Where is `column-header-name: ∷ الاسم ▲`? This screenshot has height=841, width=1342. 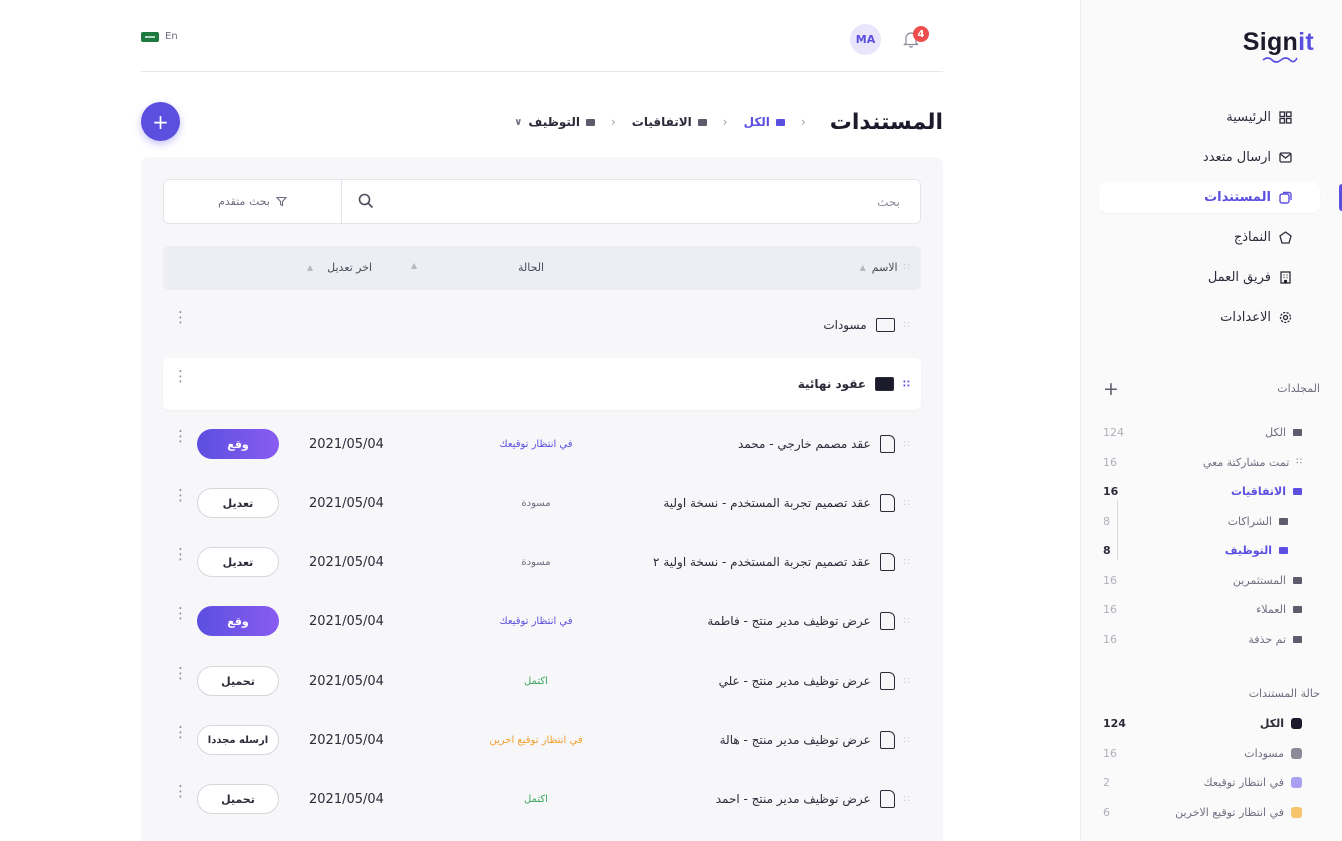 column-header-name: ∷ الاسم ▲ is located at coordinates (884, 267).